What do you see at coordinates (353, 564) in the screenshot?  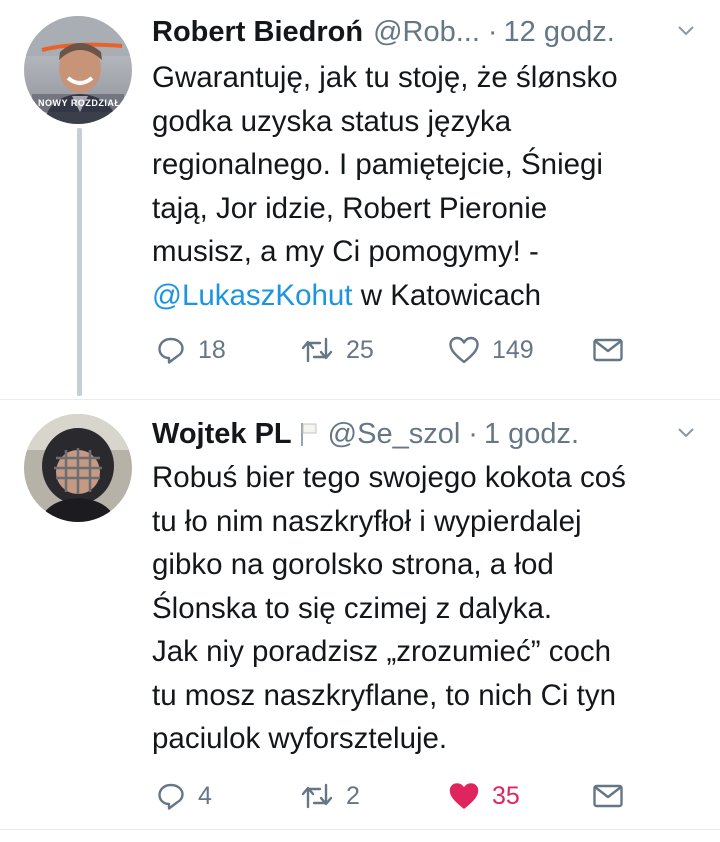 I see `tweet-text-line: gibko na gorolsko strona, a łod` at bounding box center [353, 564].